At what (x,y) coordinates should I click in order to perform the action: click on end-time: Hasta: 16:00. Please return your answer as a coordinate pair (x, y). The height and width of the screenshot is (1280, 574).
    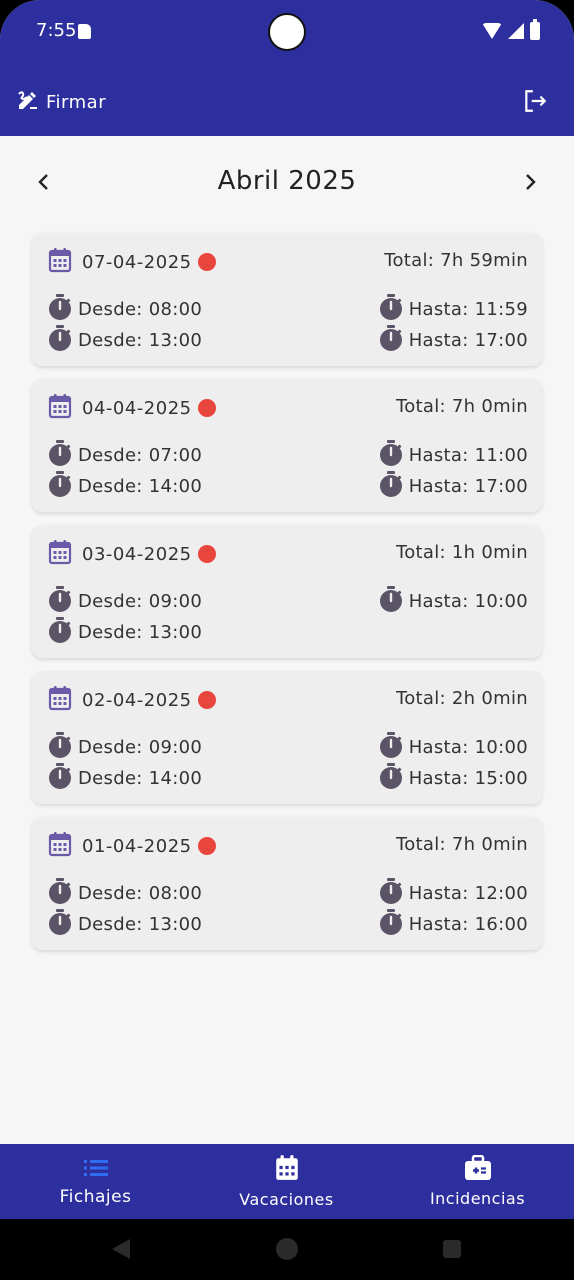
    Looking at the image, I should click on (453, 924).